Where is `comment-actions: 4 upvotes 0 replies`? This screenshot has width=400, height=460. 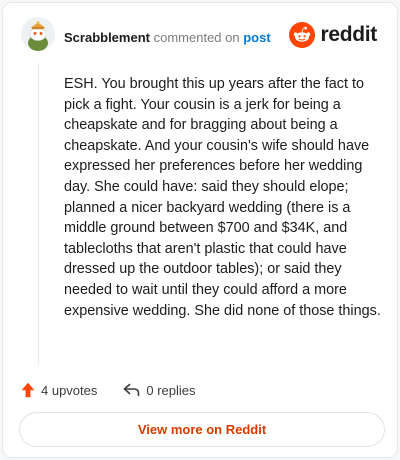
comment-actions: 4 upvotes 0 replies is located at coordinates (121, 390).